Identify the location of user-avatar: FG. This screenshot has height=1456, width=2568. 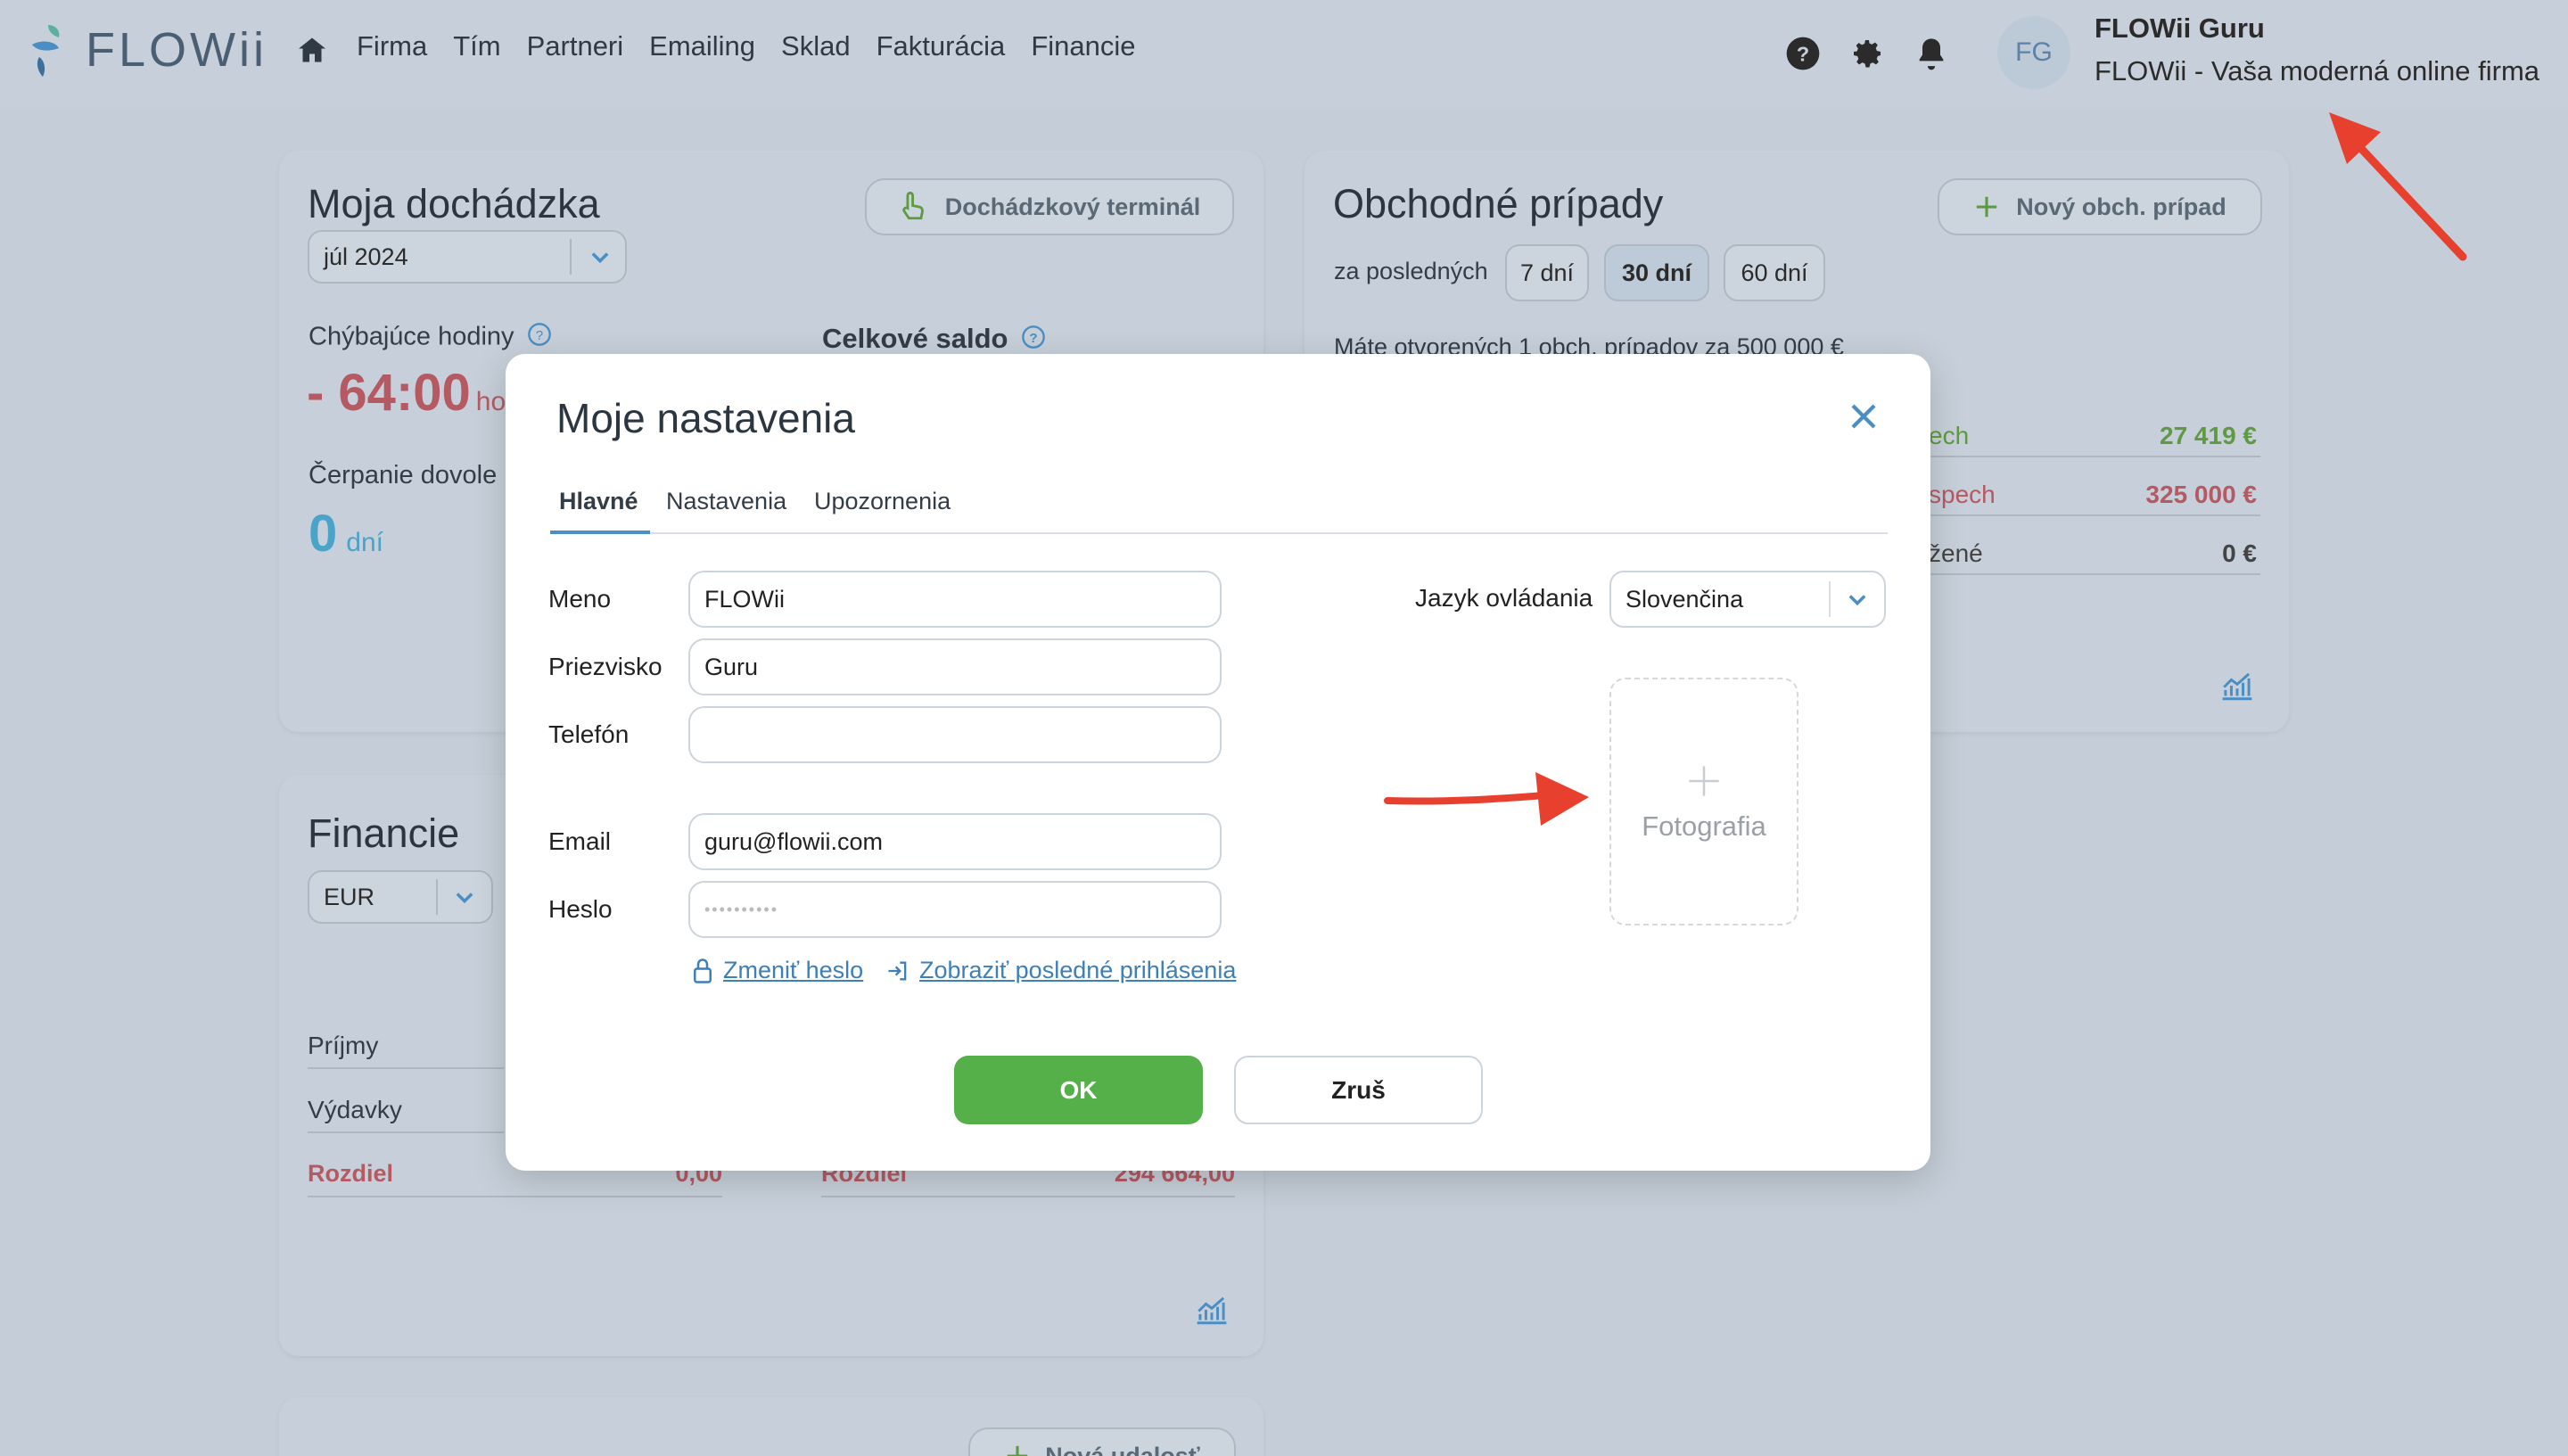
(2034, 52).